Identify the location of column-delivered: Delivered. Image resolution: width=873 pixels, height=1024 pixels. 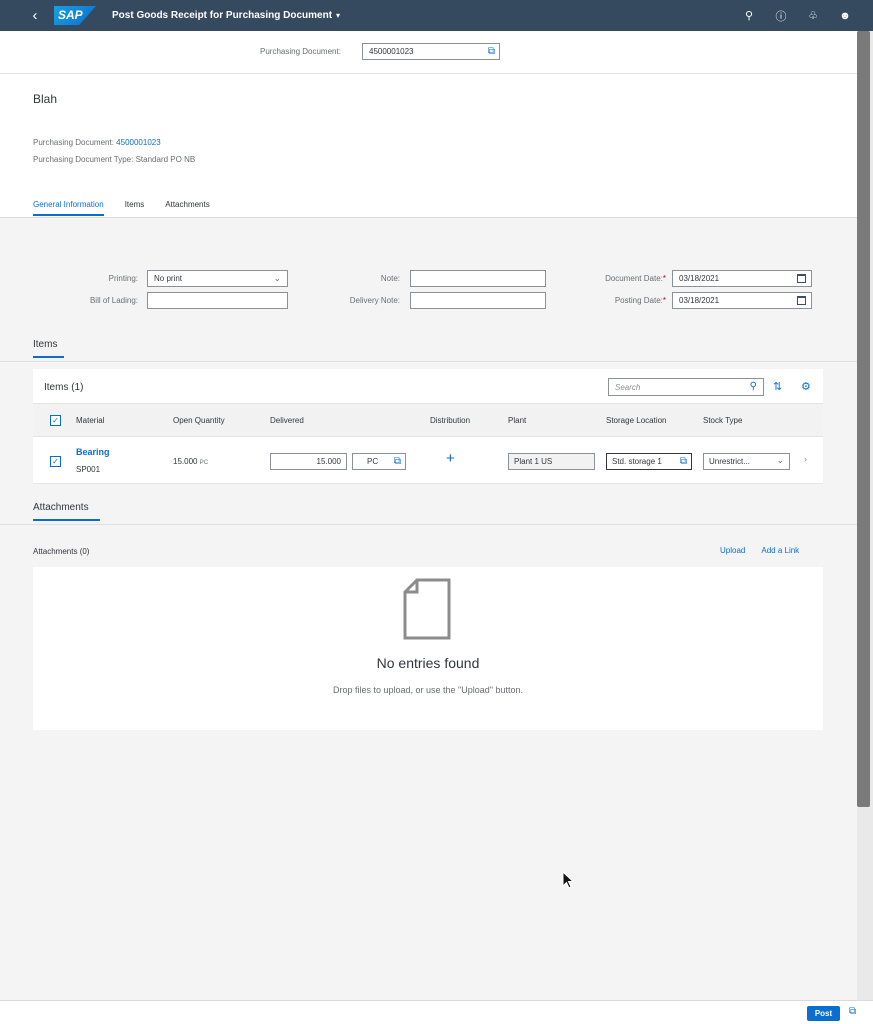
(287, 420).